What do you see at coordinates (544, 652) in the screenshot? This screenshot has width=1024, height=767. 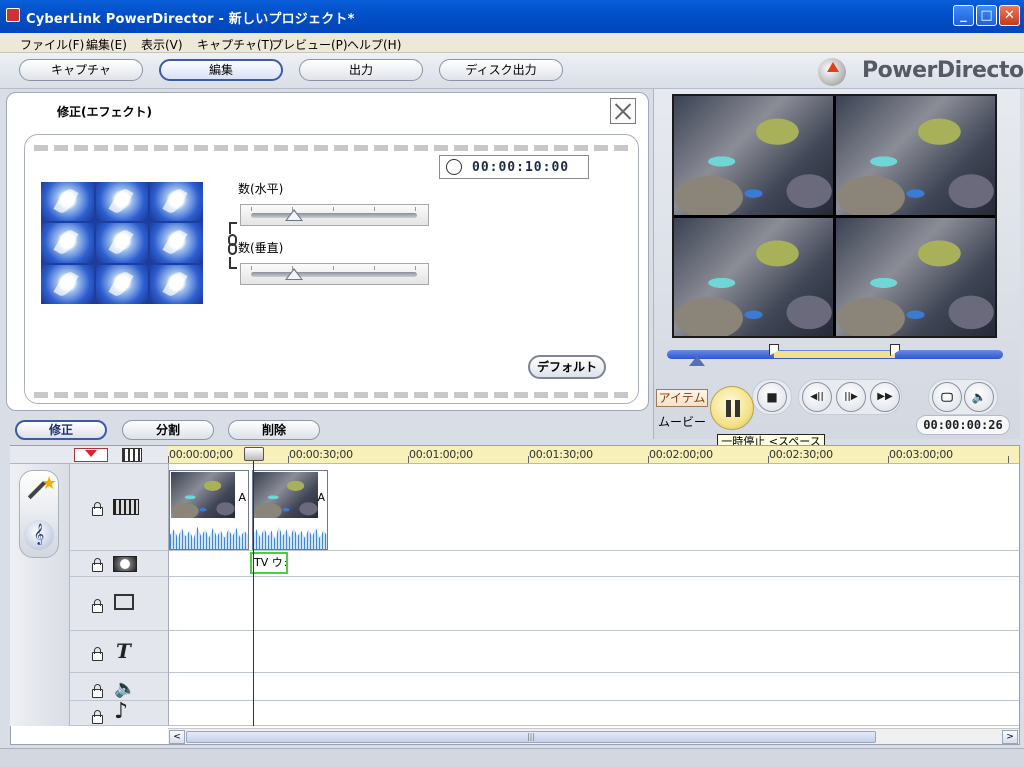 I see `title-track` at bounding box center [544, 652].